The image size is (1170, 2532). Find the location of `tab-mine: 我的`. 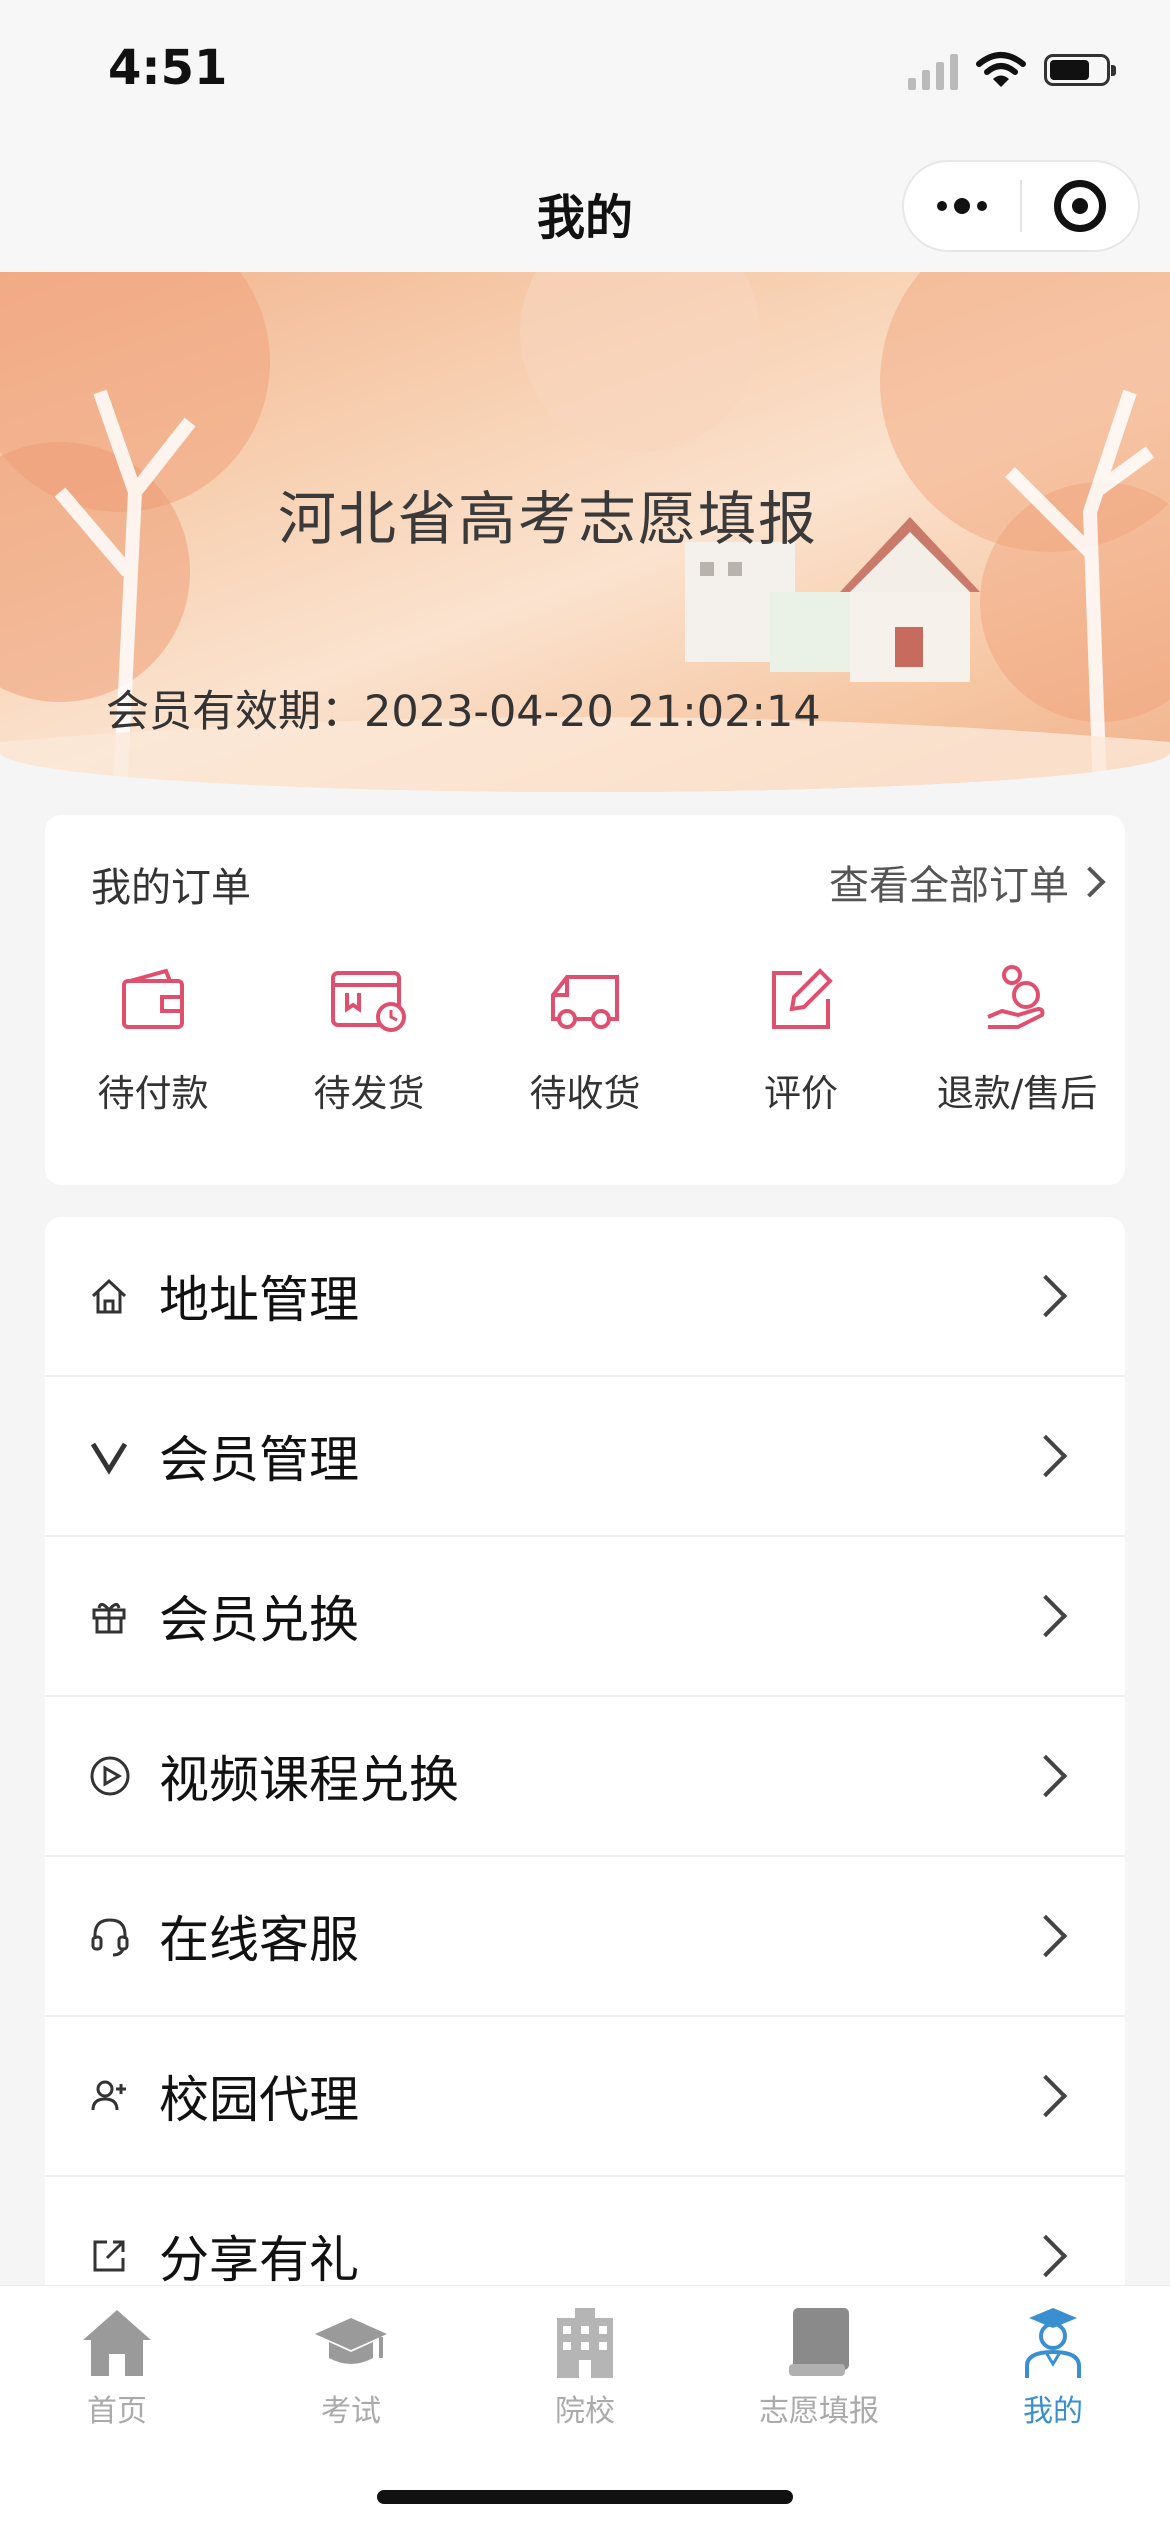

tab-mine: 我的 is located at coordinates (1053, 2367).